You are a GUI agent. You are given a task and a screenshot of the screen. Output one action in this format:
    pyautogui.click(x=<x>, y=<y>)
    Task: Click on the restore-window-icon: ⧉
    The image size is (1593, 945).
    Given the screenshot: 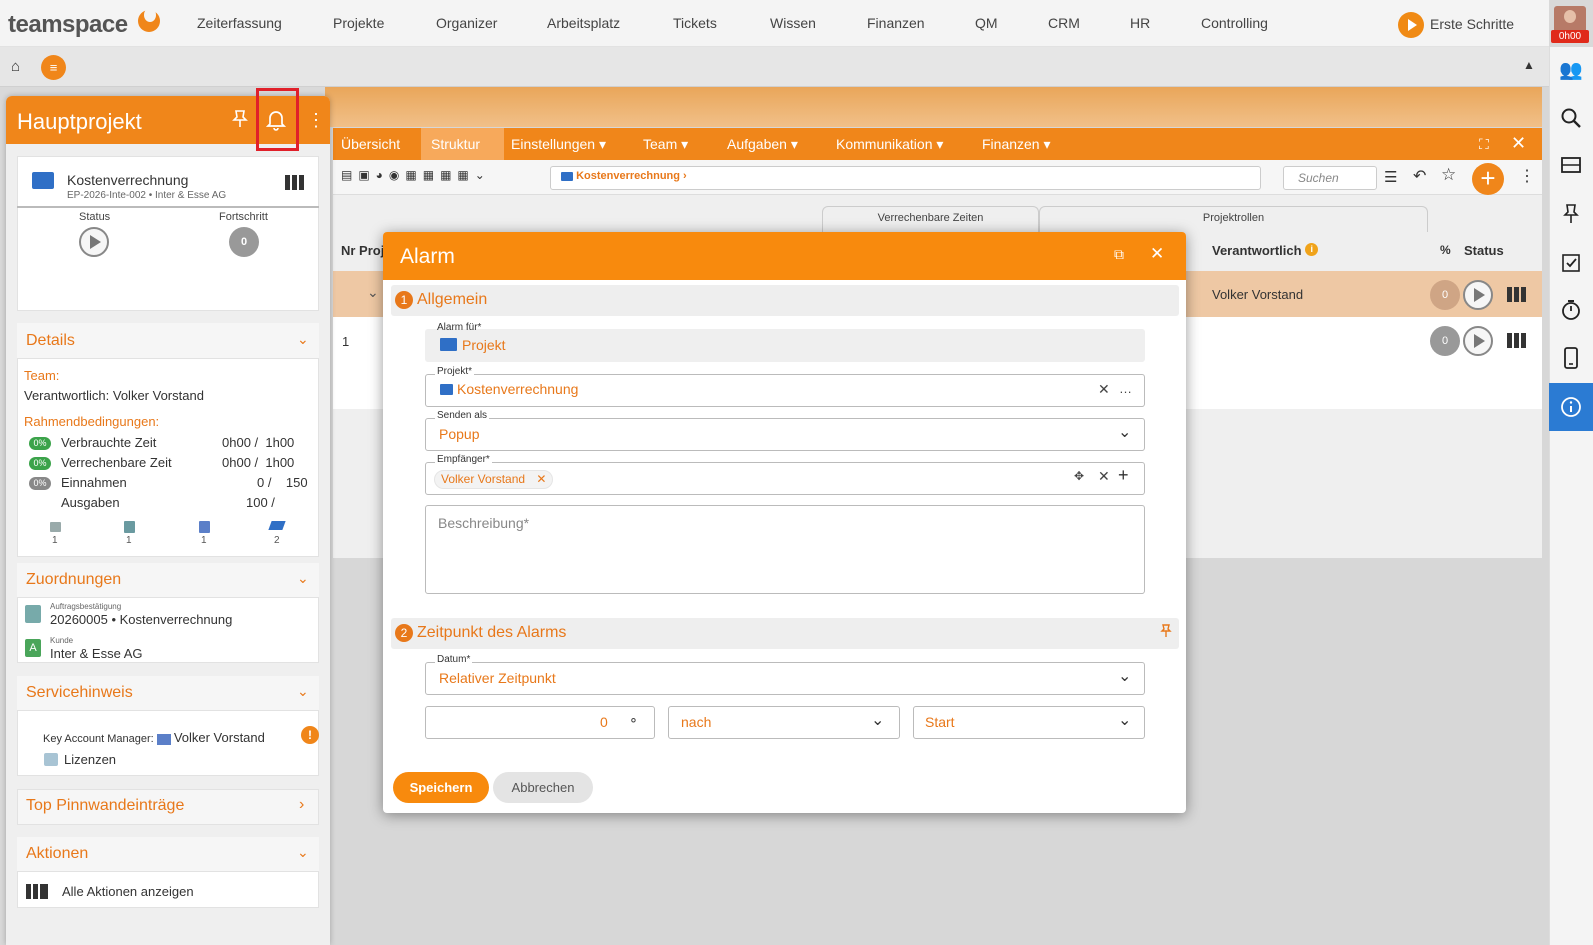 What is the action you would take?
    pyautogui.click(x=1119, y=254)
    